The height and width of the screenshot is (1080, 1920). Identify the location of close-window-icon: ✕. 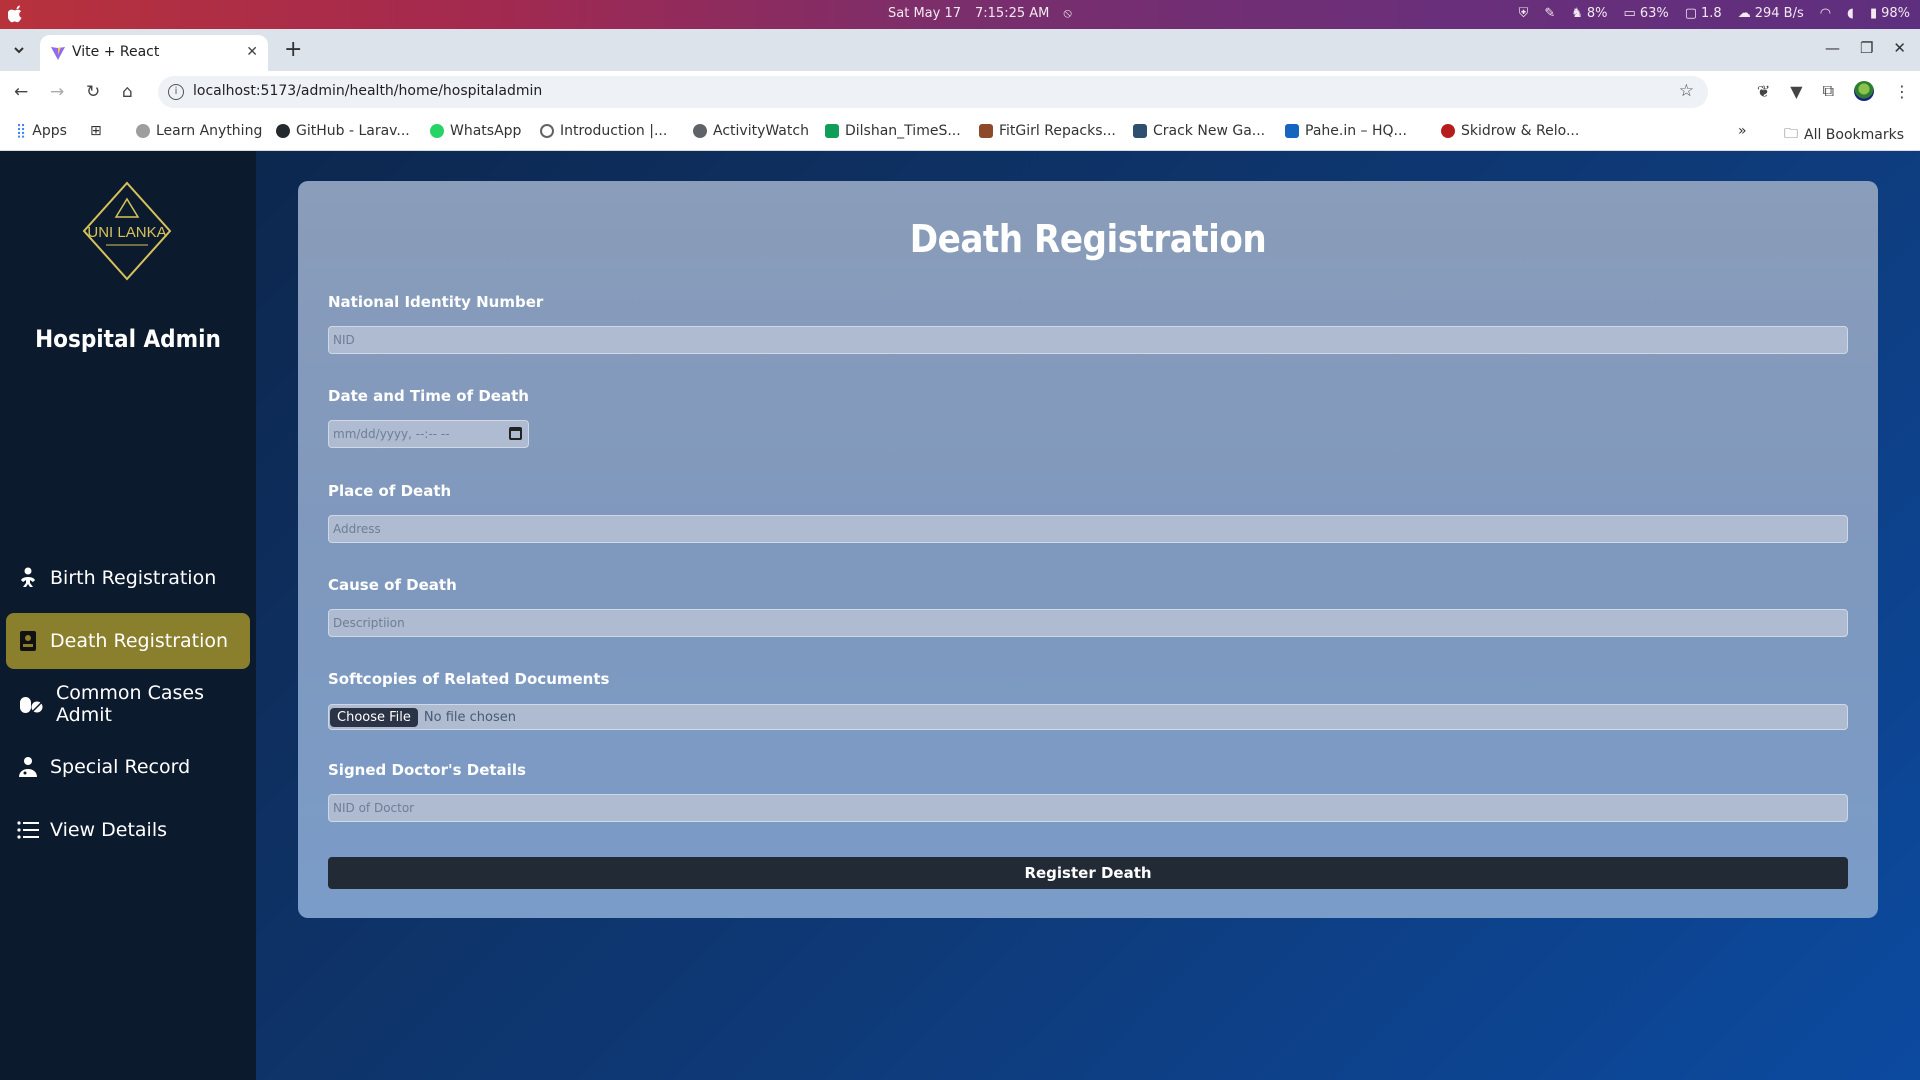
(1899, 48).